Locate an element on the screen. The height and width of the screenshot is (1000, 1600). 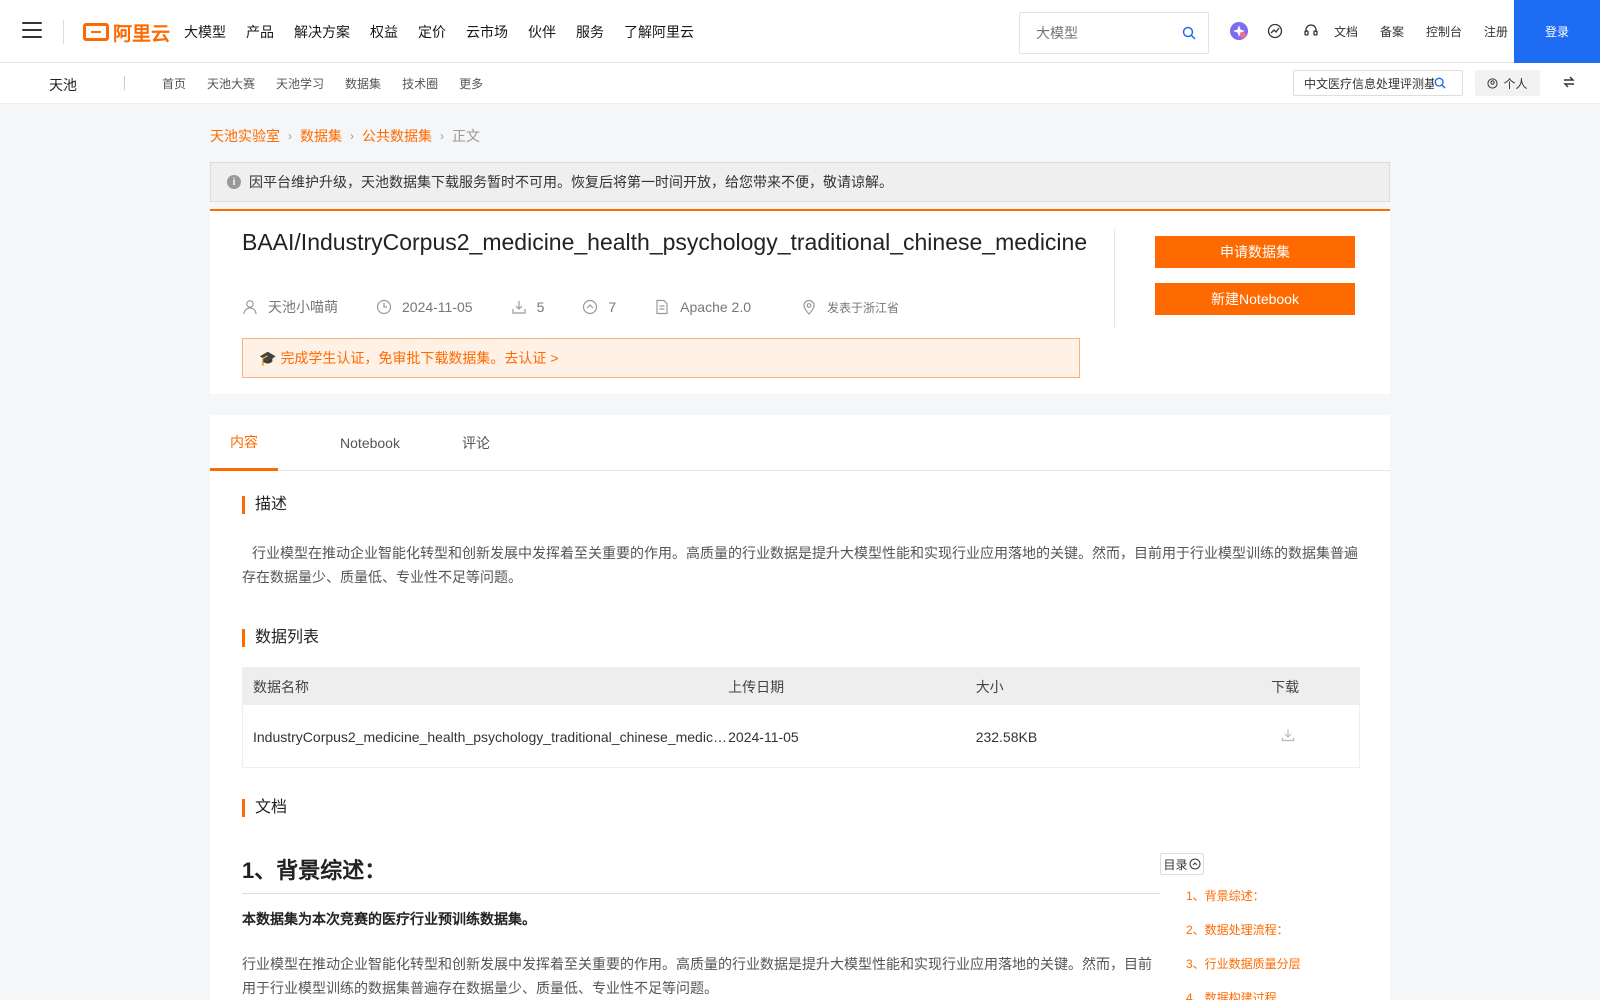
subnav-item-tech-circle: 技术圈 is located at coordinates (420, 83).